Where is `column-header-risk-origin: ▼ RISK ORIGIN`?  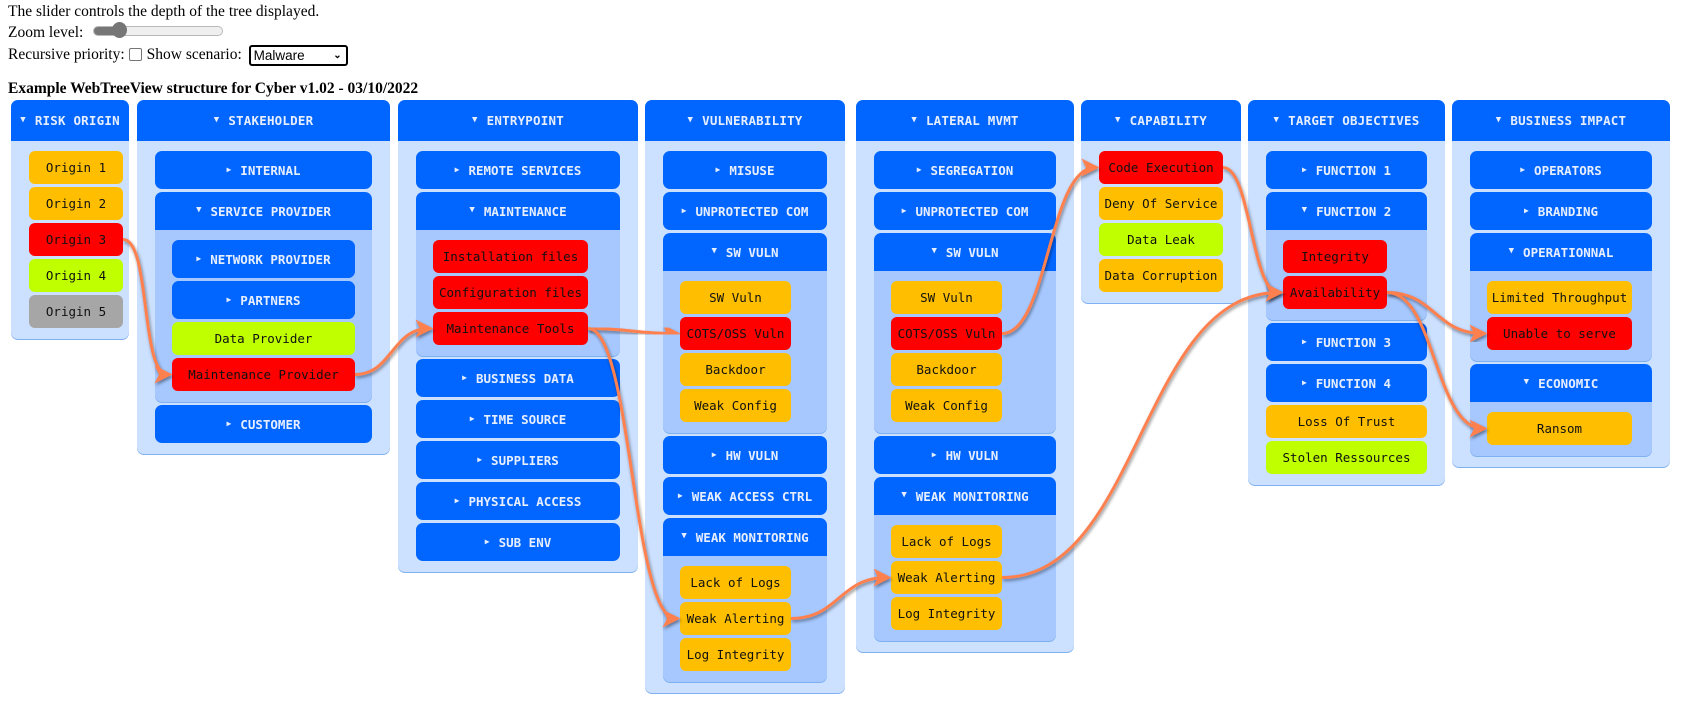
column-header-risk-origin: ▼ RISK ORIGIN is located at coordinates (70, 120).